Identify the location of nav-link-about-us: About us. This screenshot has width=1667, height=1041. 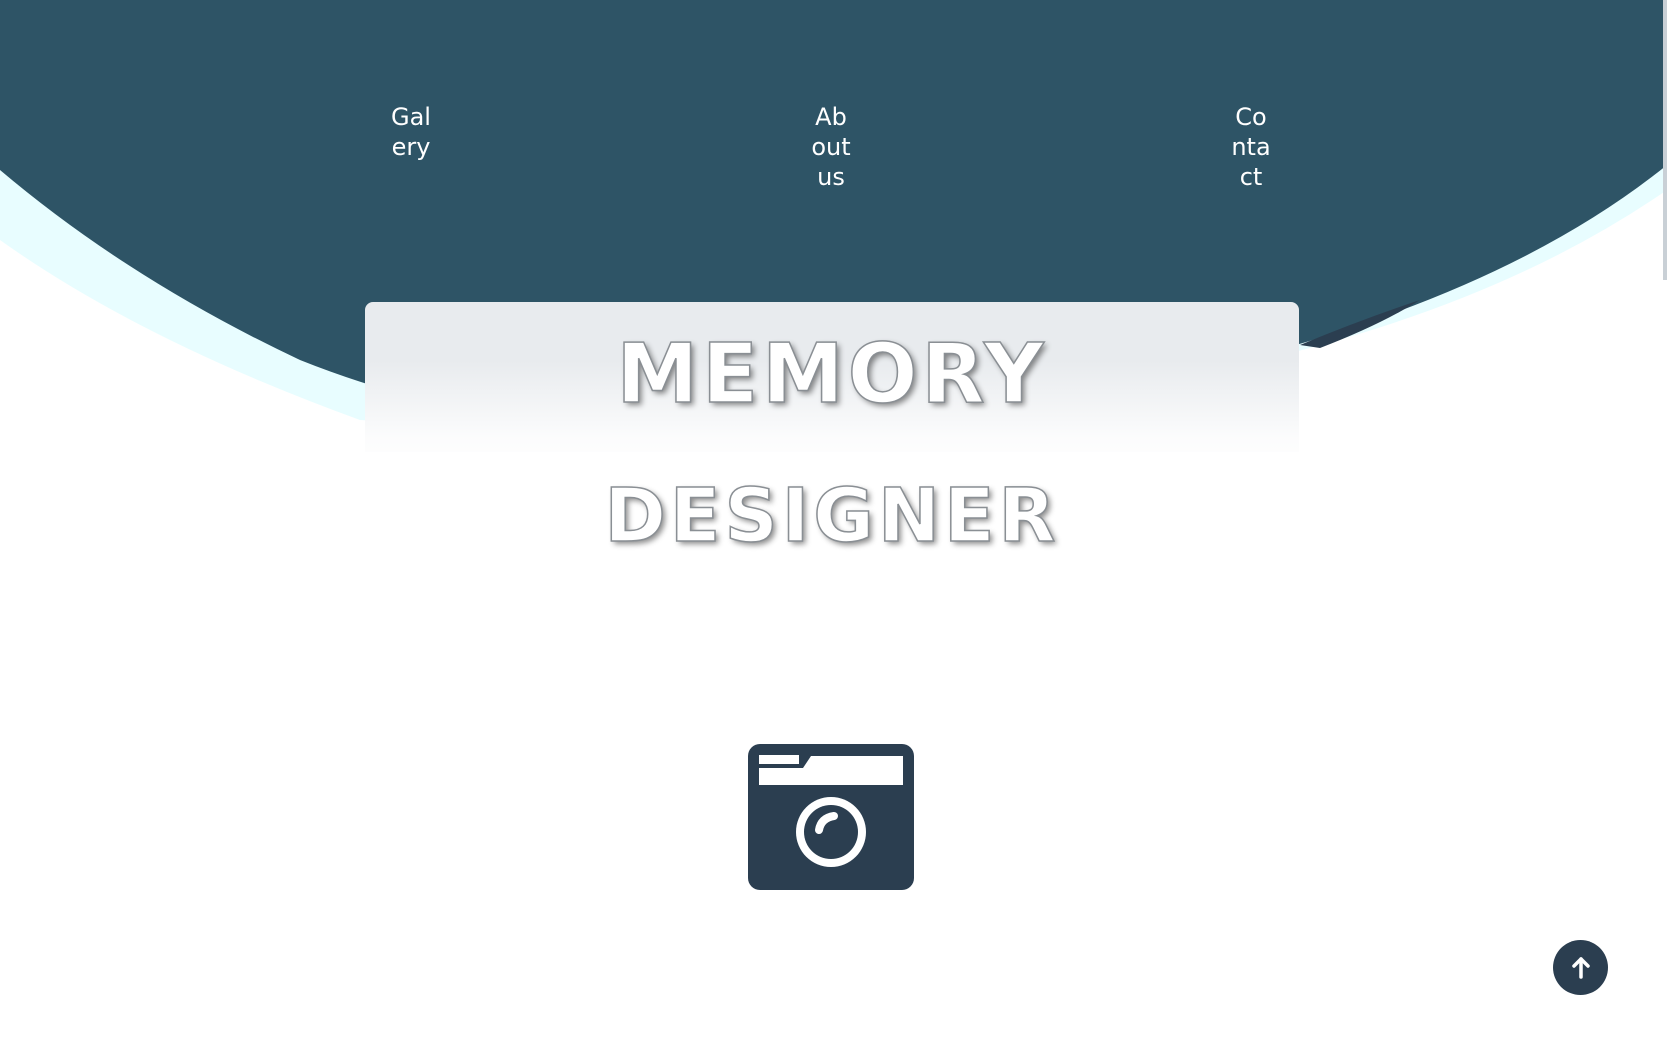
(831, 147).